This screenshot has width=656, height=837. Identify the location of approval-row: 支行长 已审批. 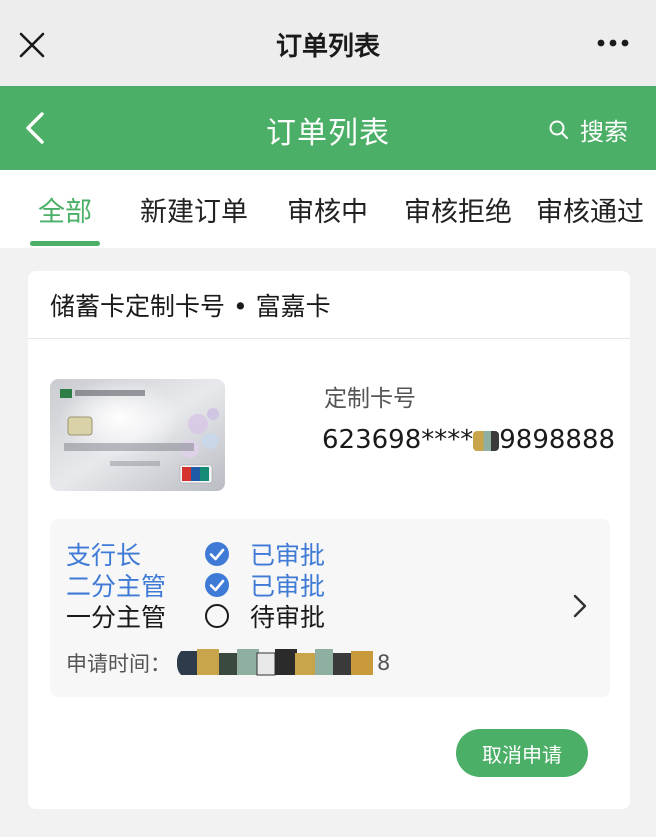
(195, 554).